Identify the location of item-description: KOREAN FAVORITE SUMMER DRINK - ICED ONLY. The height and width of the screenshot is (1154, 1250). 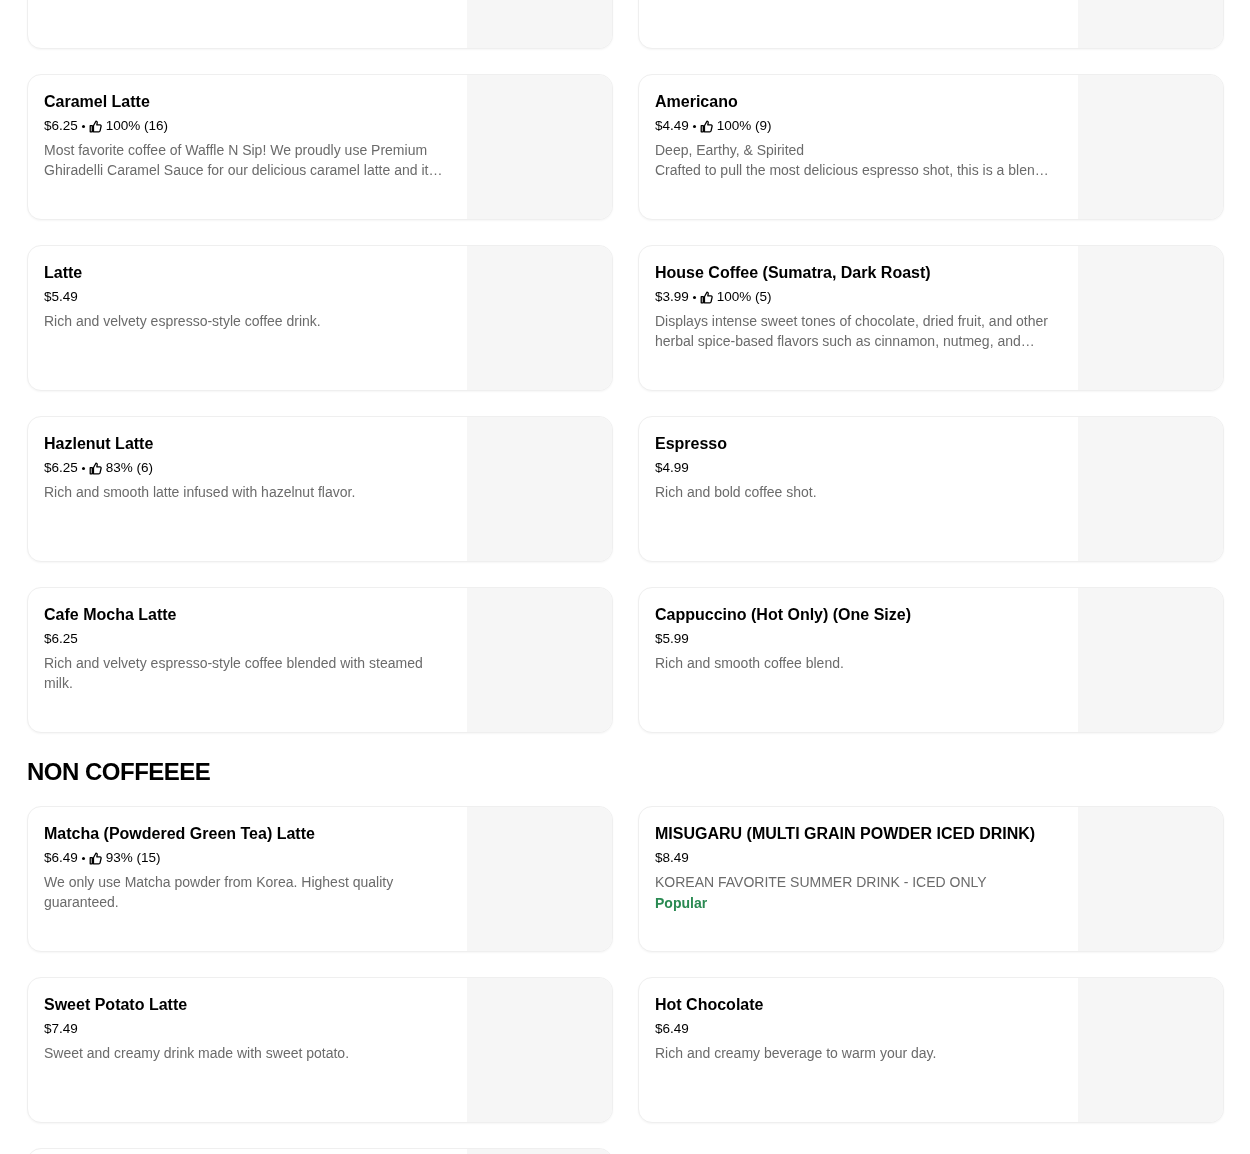
(821, 882).